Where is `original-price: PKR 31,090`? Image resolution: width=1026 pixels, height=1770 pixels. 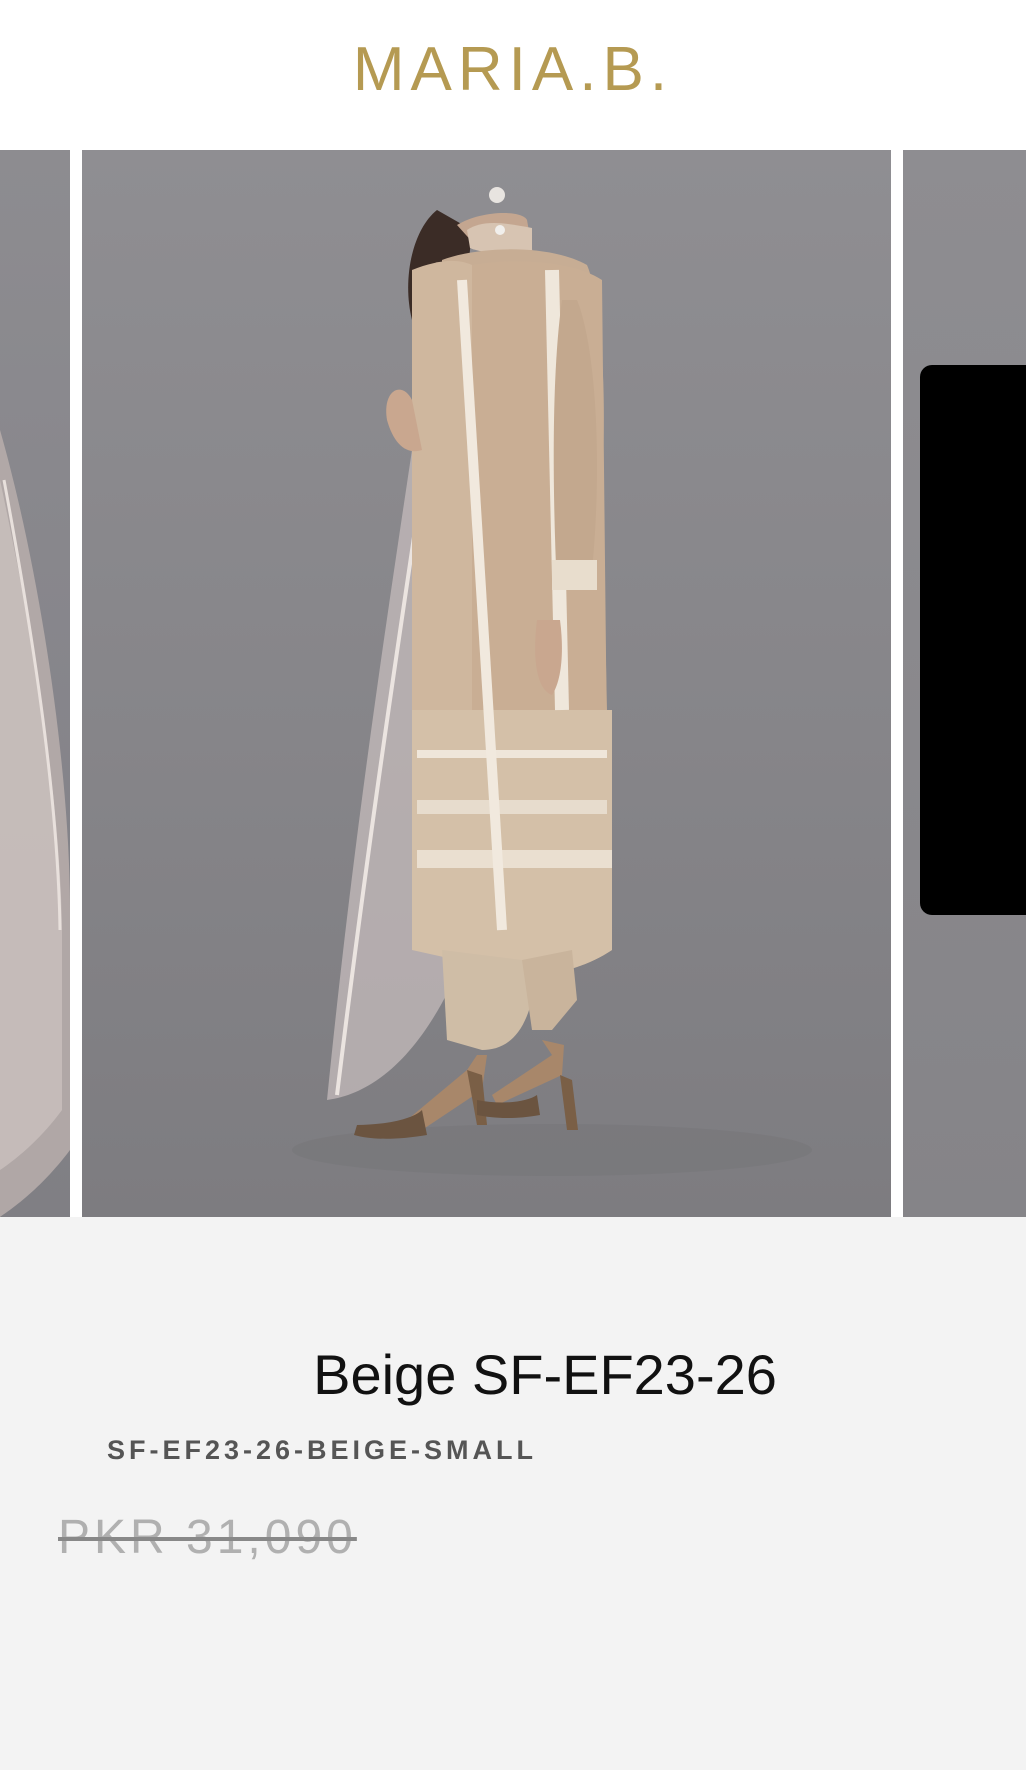
original-price: PKR 31,090 is located at coordinates (207, 1537).